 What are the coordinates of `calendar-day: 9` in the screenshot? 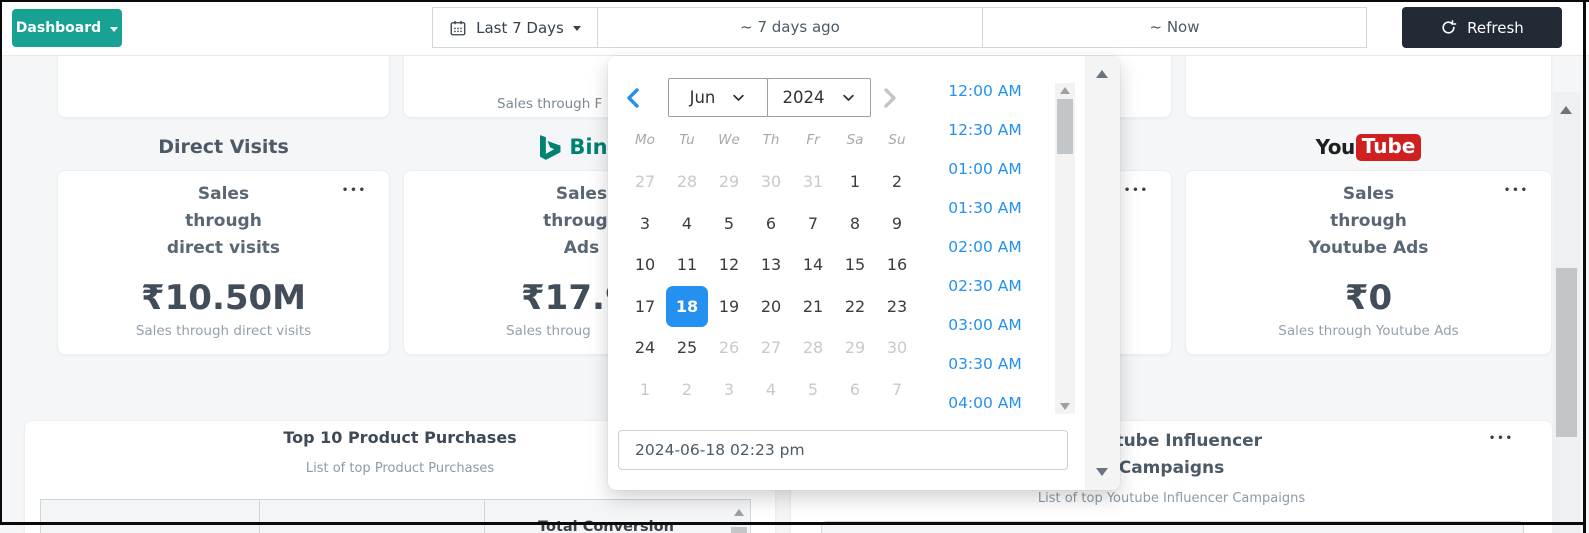 It's located at (897, 224).